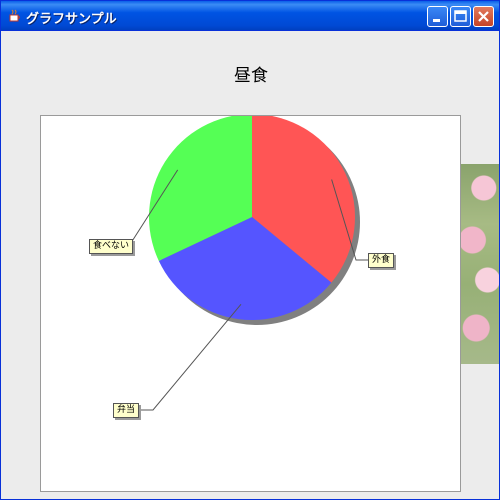 This screenshot has width=500, height=500. I want to click on maximize-button, so click(460, 16).